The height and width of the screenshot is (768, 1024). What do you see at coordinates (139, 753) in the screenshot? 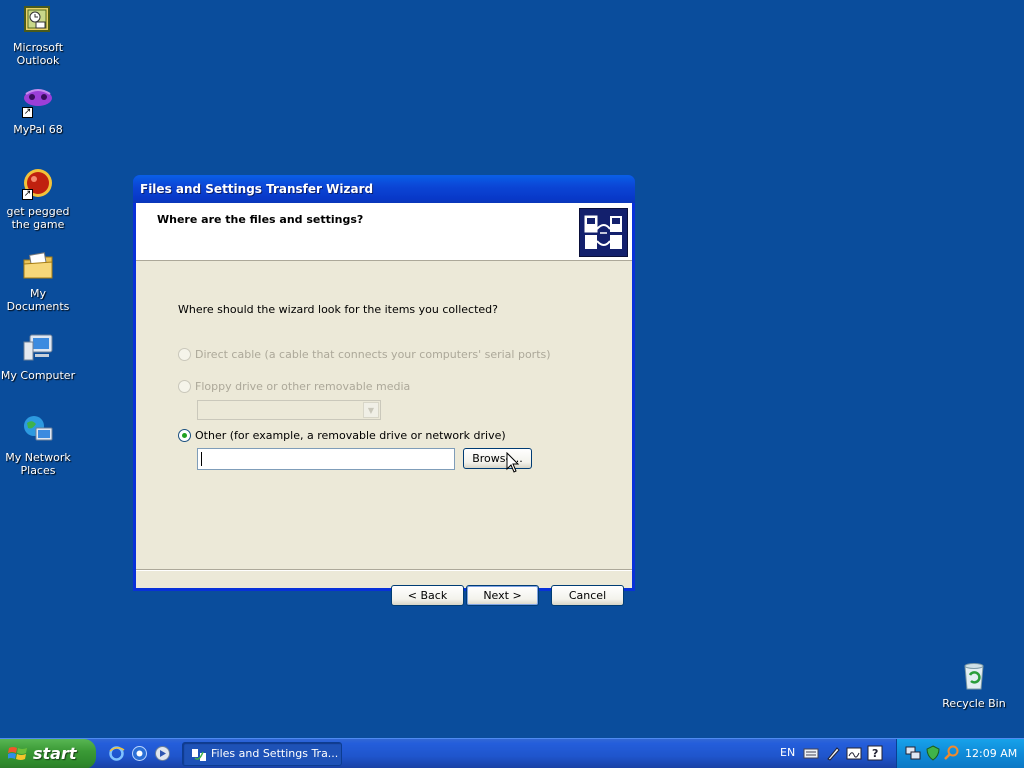
I see `outlook-express-icon` at bounding box center [139, 753].